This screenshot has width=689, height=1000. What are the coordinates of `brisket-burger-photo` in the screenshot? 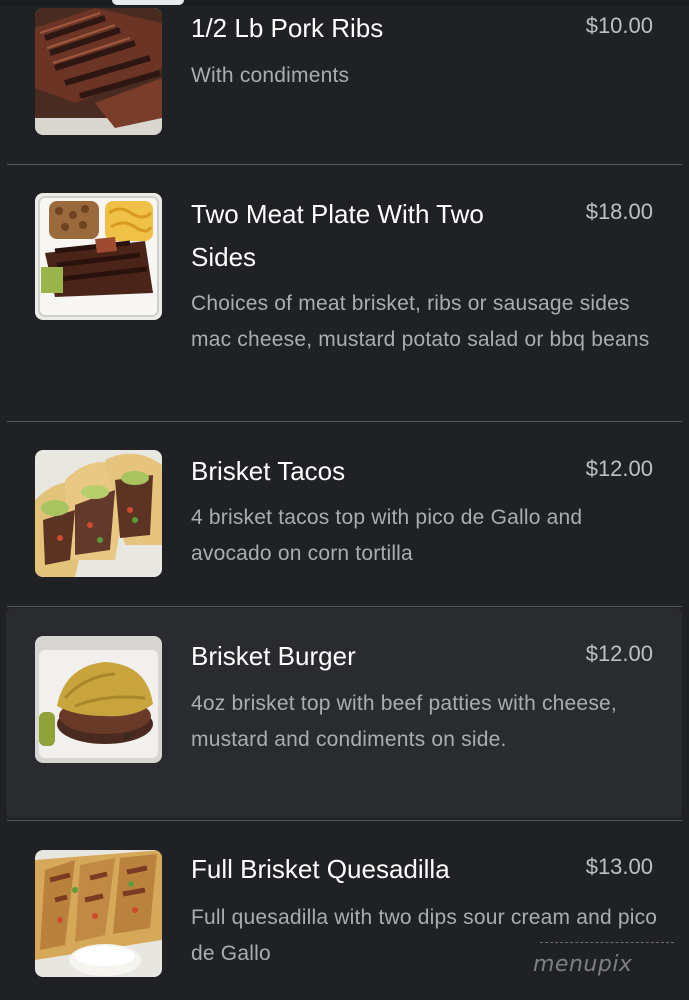 It's located at (98, 699).